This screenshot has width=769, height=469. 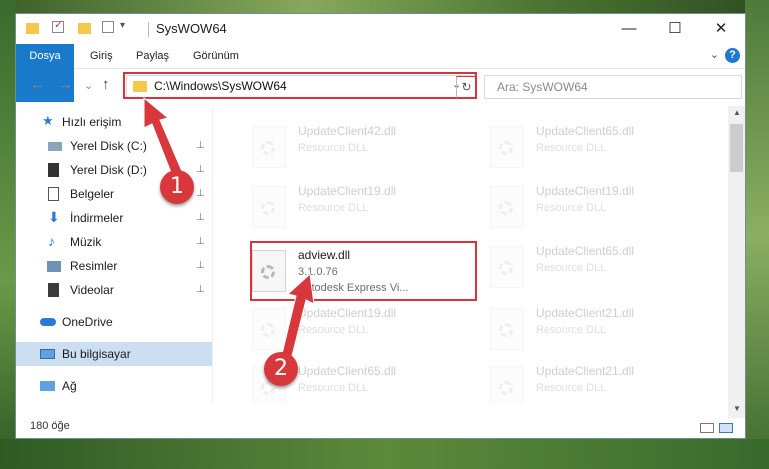 I want to click on quick-access-dropdown-icon: ▾, so click(x=127, y=27).